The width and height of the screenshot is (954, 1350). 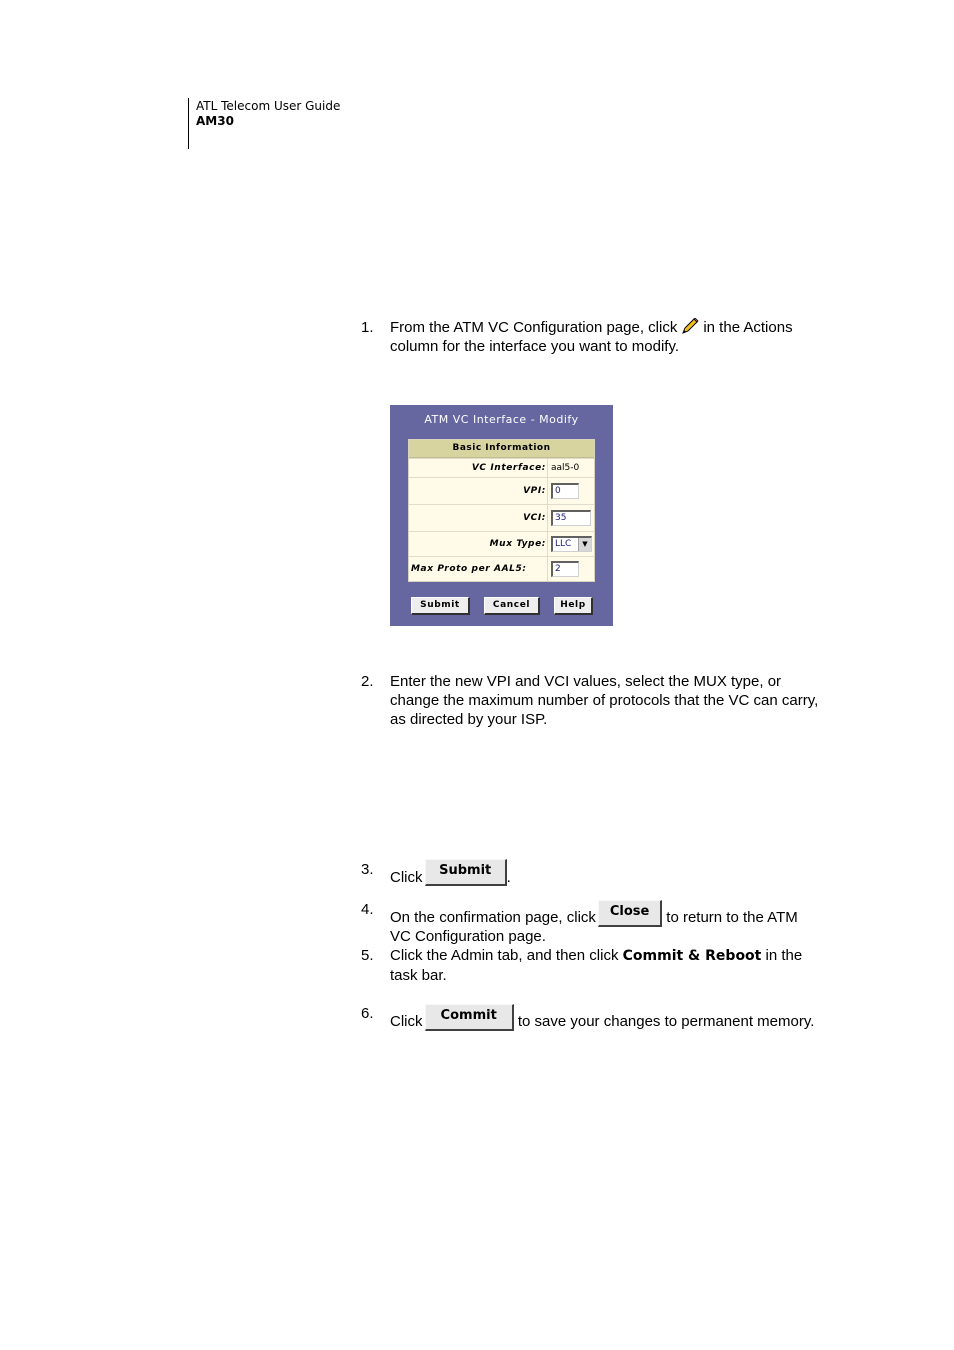 What do you see at coordinates (630, 913) in the screenshot?
I see `close-button: Close` at bounding box center [630, 913].